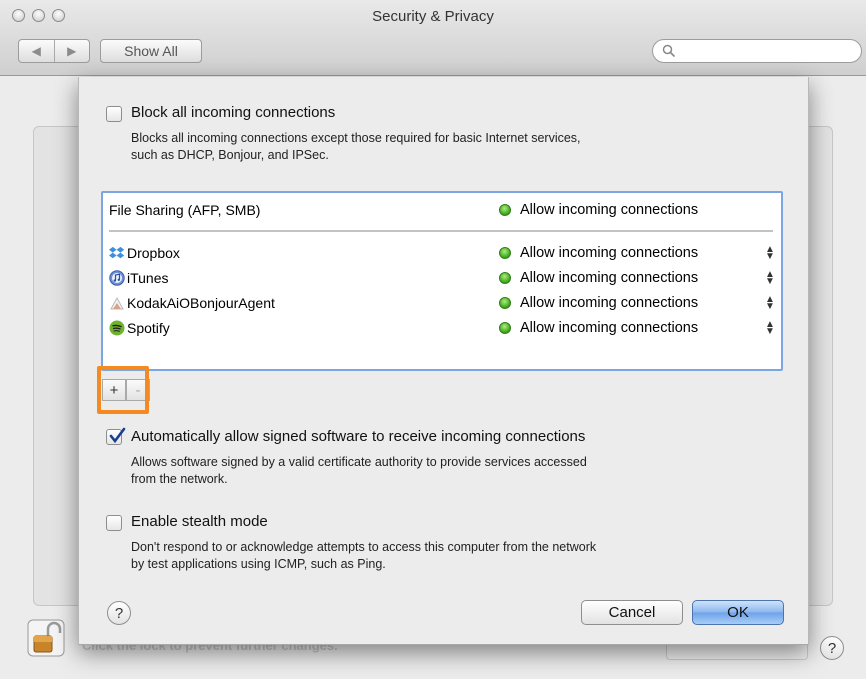  I want to click on kodak-icon, so click(117, 303).